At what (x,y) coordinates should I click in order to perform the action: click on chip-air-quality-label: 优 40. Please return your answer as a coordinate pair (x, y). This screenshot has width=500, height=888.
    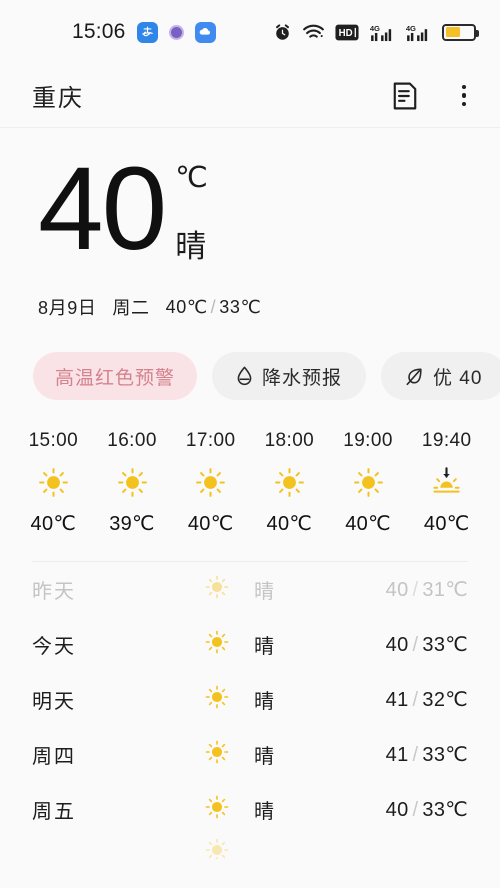
    Looking at the image, I should click on (458, 378).